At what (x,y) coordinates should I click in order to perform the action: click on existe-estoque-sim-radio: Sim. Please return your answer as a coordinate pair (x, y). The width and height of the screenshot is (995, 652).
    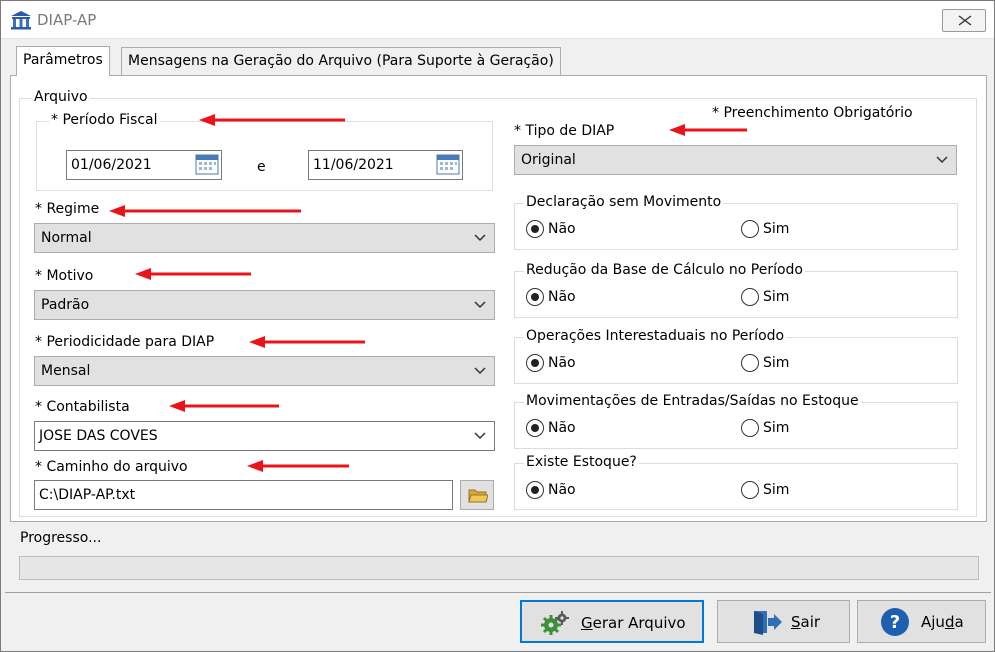
    Looking at the image, I should click on (765, 490).